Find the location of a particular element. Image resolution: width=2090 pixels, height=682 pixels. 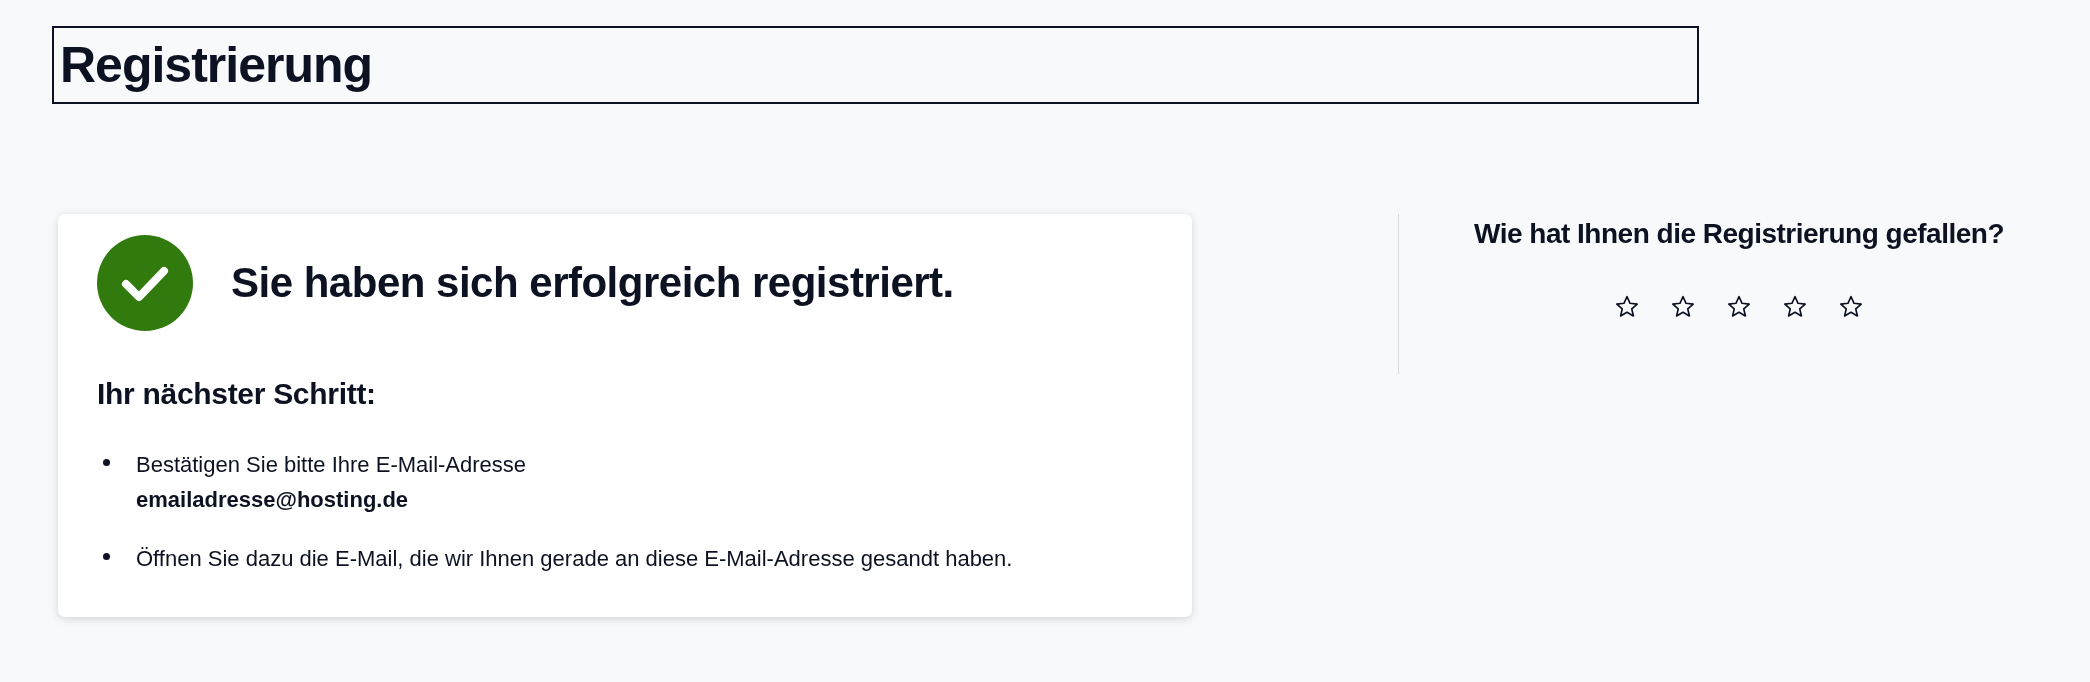

success-message: Sie haben sich erfolgreich registriert. is located at coordinates (592, 283).